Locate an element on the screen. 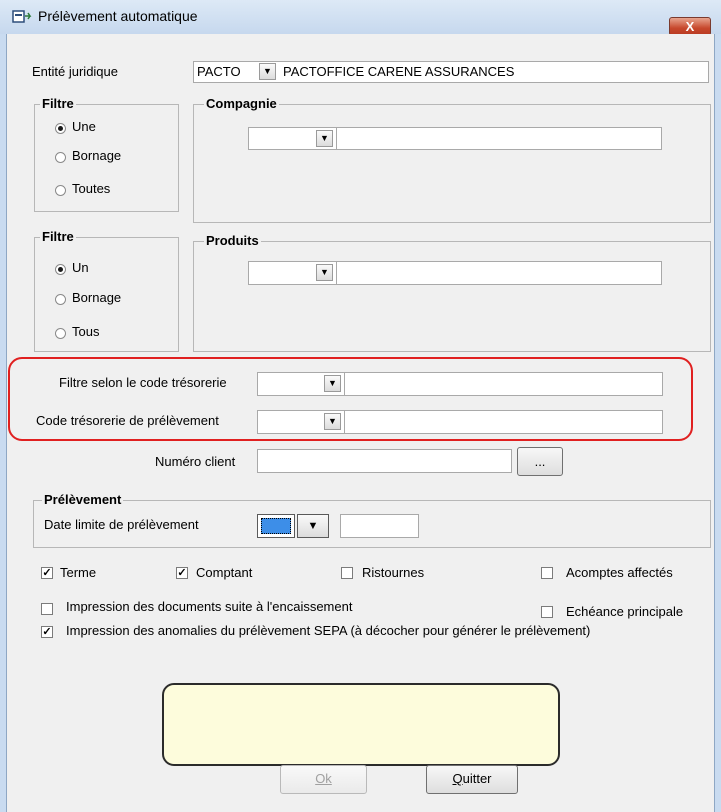  date-picker-selection is located at coordinates (276, 526).